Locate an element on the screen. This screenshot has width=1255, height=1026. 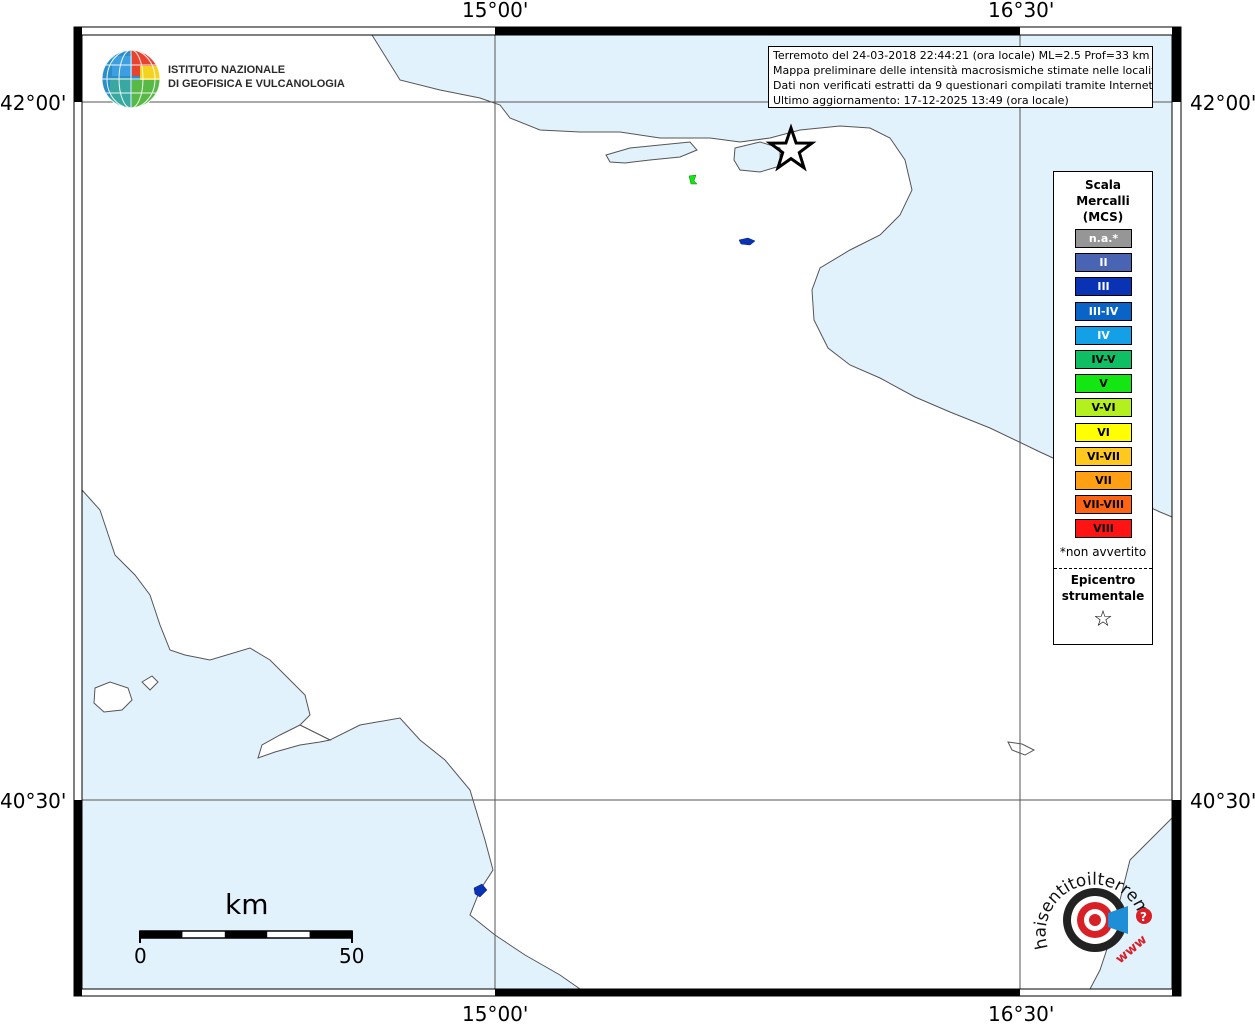
legend-swatch-iv-v: IV-V is located at coordinates (1103, 359).